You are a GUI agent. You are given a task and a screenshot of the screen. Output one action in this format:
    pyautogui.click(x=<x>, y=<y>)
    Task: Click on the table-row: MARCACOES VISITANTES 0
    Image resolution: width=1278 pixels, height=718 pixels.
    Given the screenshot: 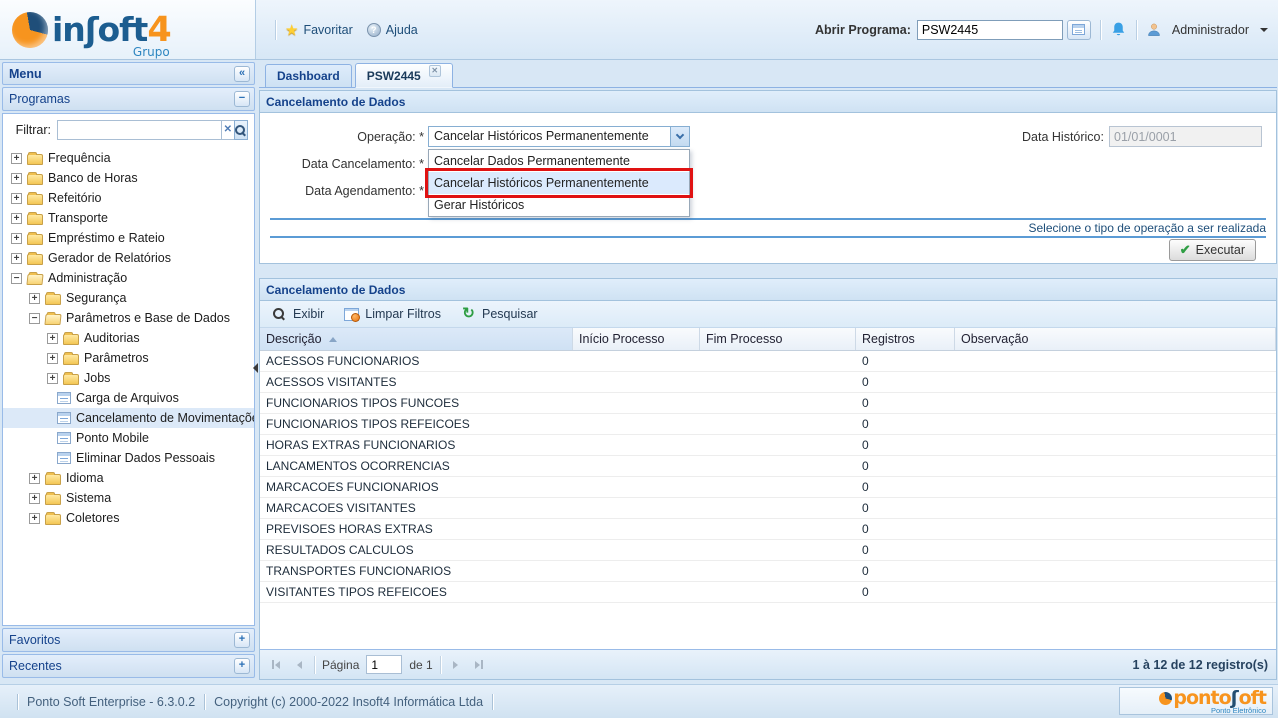 What is the action you would take?
    pyautogui.click(x=768, y=508)
    